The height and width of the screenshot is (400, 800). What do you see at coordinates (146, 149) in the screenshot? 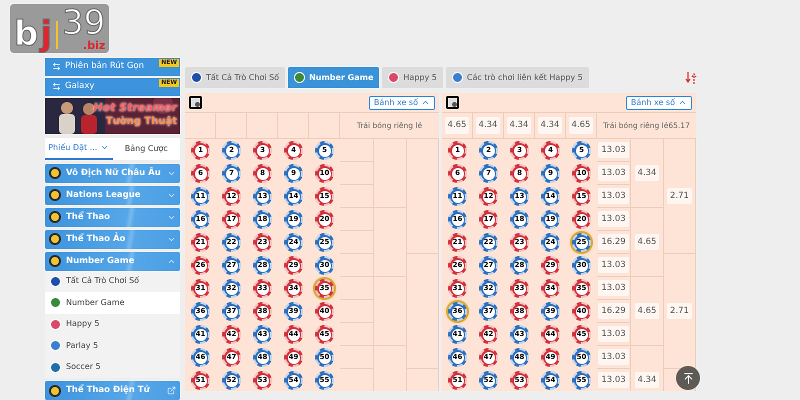
I see `sidebar-tab: Bảng Cược` at bounding box center [146, 149].